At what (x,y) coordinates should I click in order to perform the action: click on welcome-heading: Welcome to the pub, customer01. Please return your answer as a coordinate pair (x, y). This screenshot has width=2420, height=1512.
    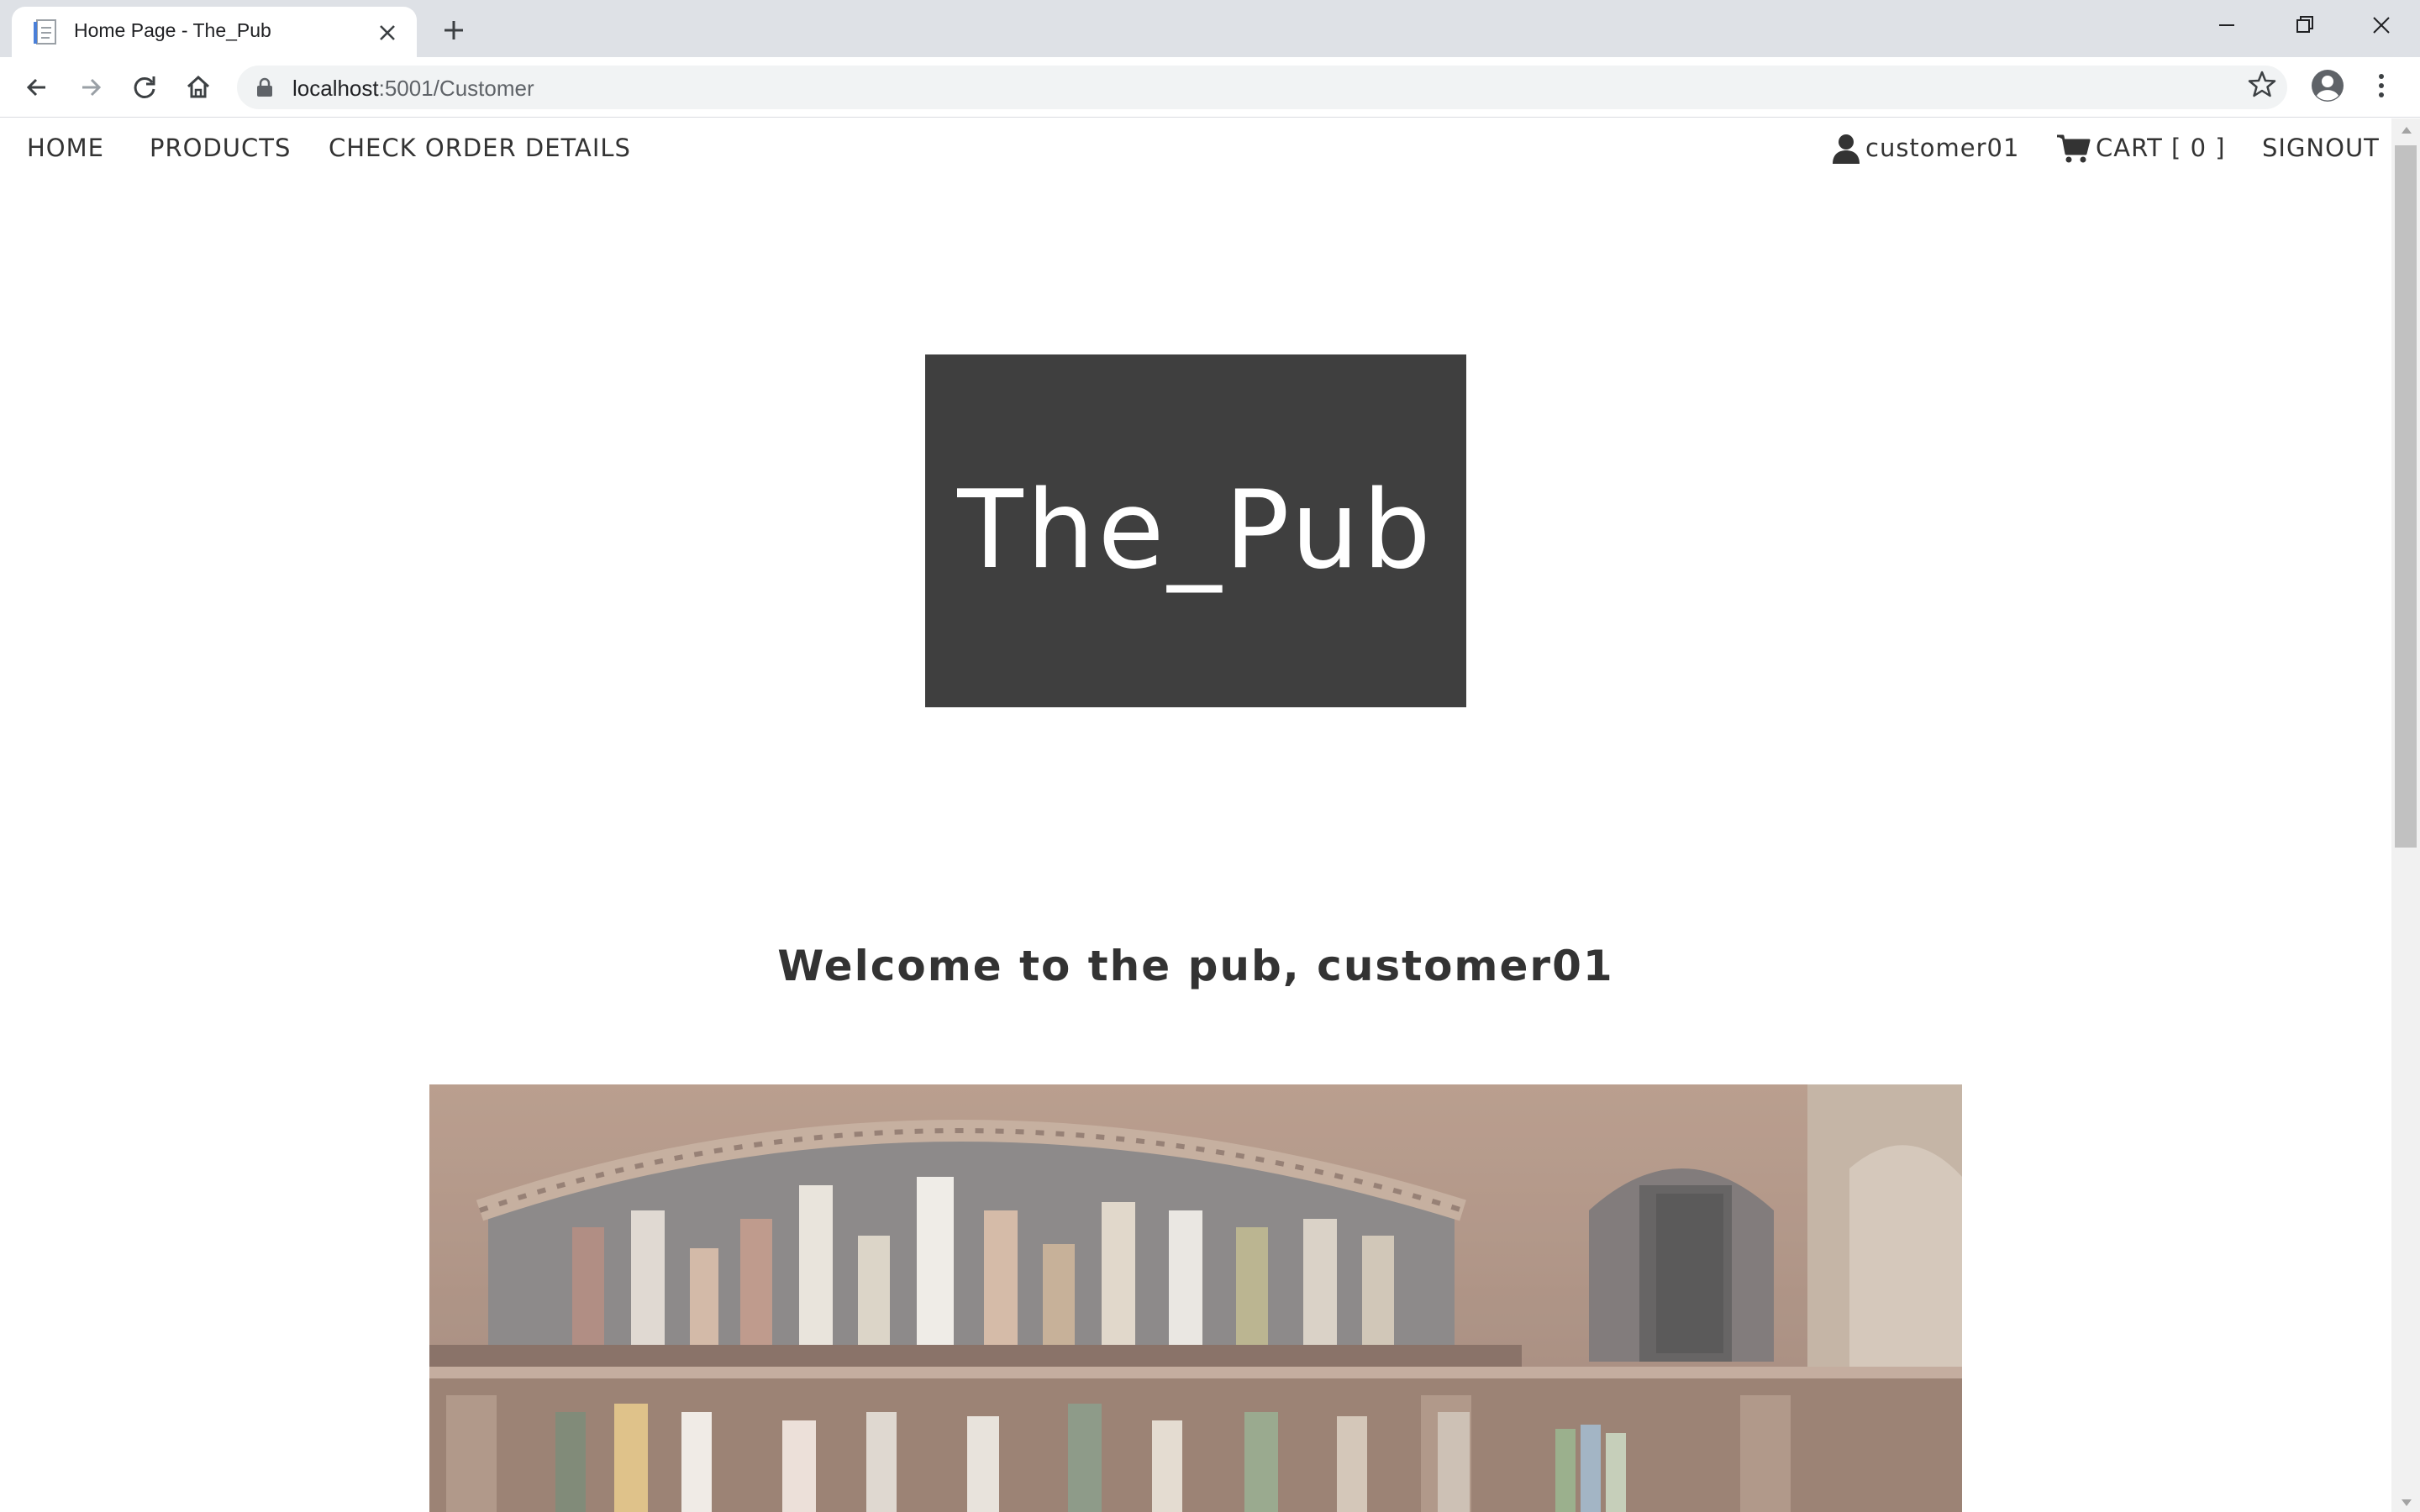
    Looking at the image, I should click on (1195, 966).